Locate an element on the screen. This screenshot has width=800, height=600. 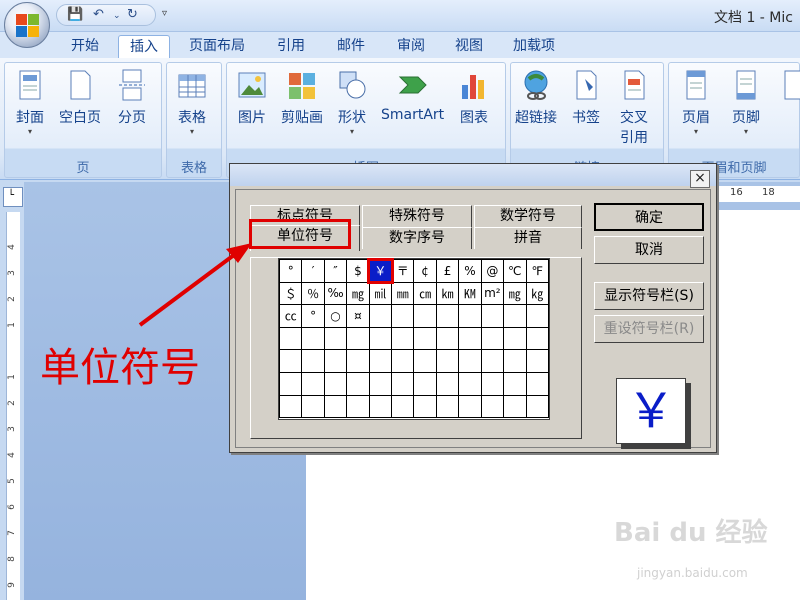
ok-button: 确定 is located at coordinates (649, 217).